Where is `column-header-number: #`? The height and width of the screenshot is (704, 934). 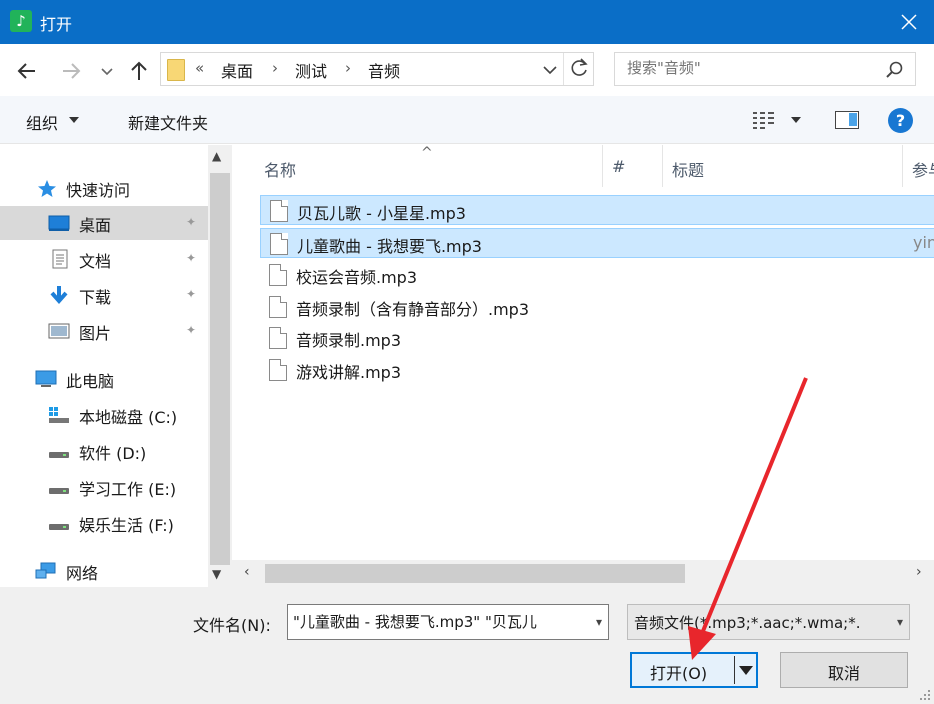
column-header-number: # is located at coordinates (618, 166).